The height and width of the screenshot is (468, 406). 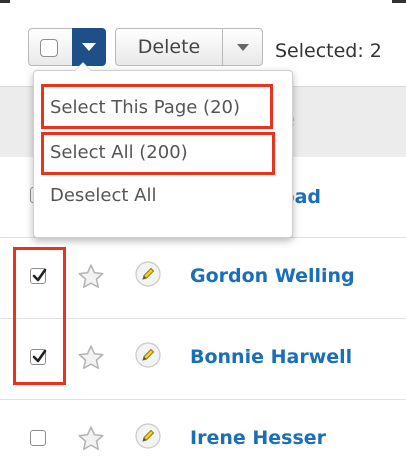 I want to click on mass-select-checkbox, so click(x=49, y=48).